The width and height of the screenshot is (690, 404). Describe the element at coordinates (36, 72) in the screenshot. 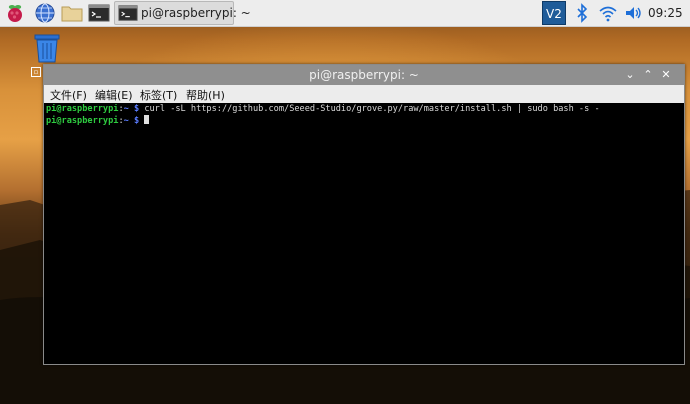

I see `window-menu-icon: ▫` at that location.